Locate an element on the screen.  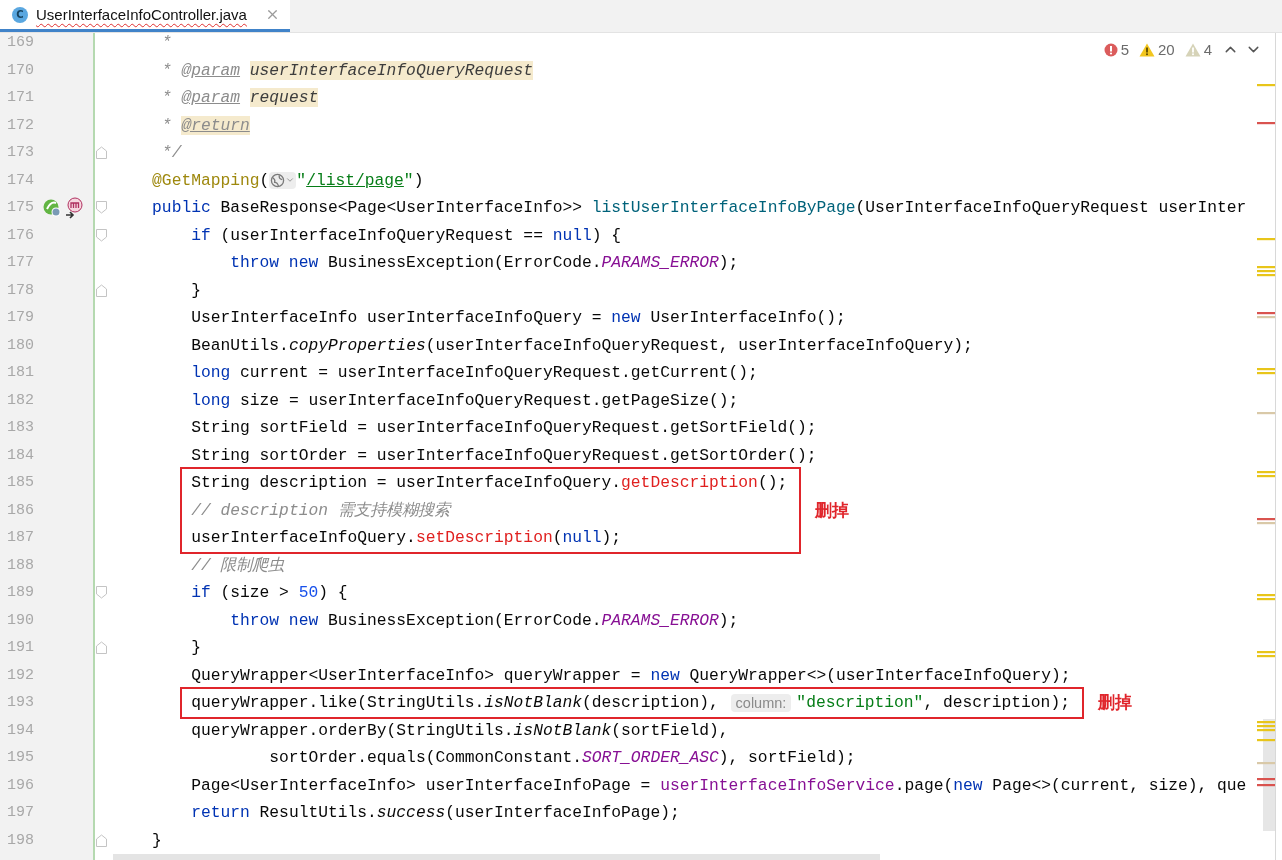
weak-warning-count: 4 is located at coordinates (1207, 49).